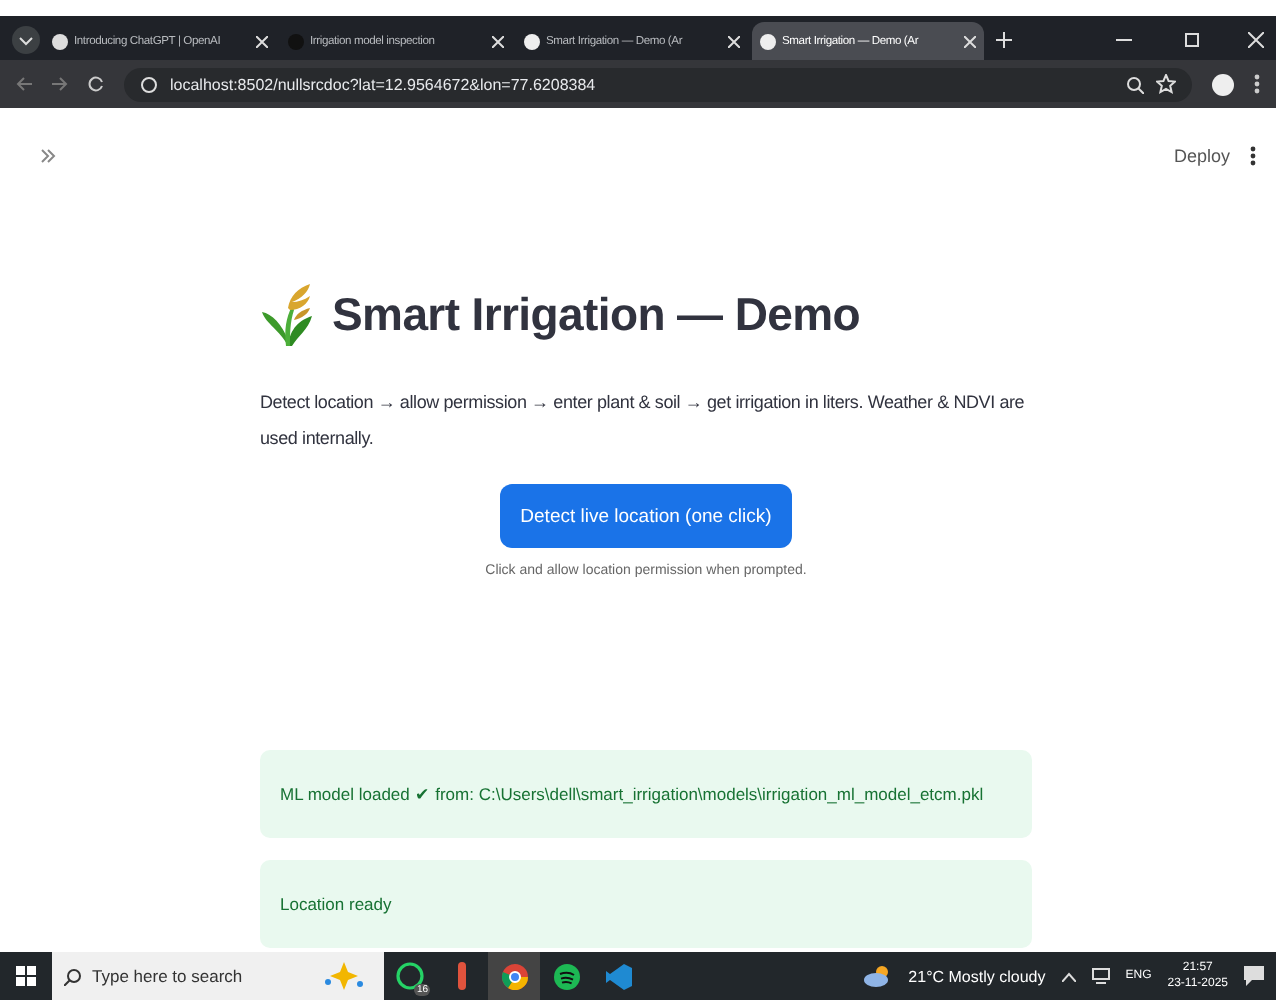  What do you see at coordinates (1100, 976) in the screenshot?
I see `network-icon` at bounding box center [1100, 976].